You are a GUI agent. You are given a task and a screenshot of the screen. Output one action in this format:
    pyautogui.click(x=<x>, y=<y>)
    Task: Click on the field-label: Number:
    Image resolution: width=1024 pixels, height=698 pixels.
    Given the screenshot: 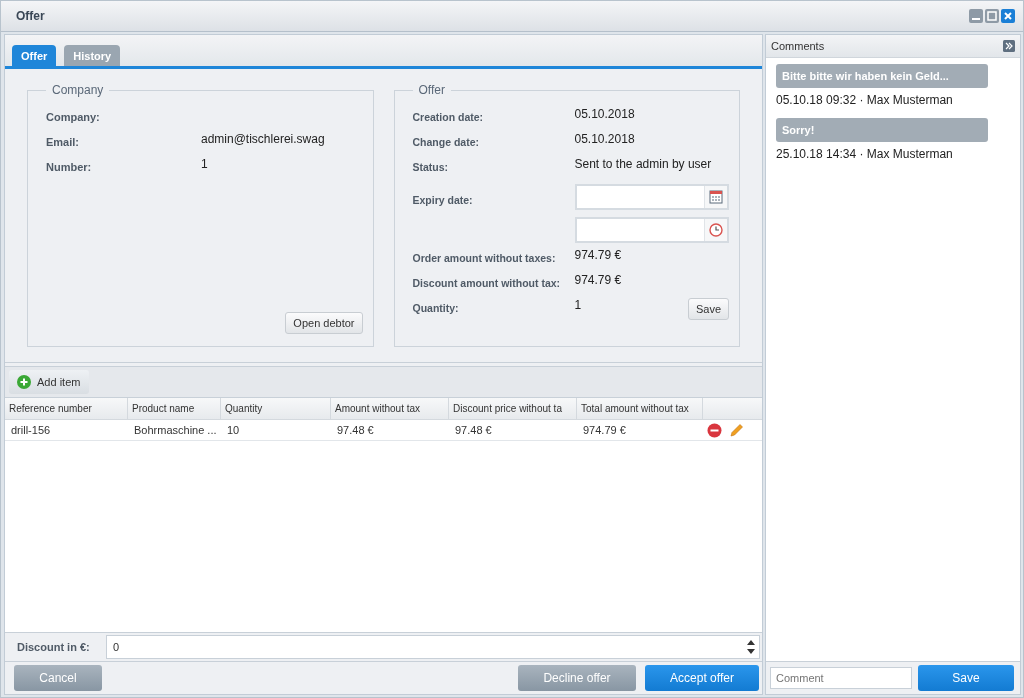 What is the action you would take?
    pyautogui.click(x=69, y=166)
    